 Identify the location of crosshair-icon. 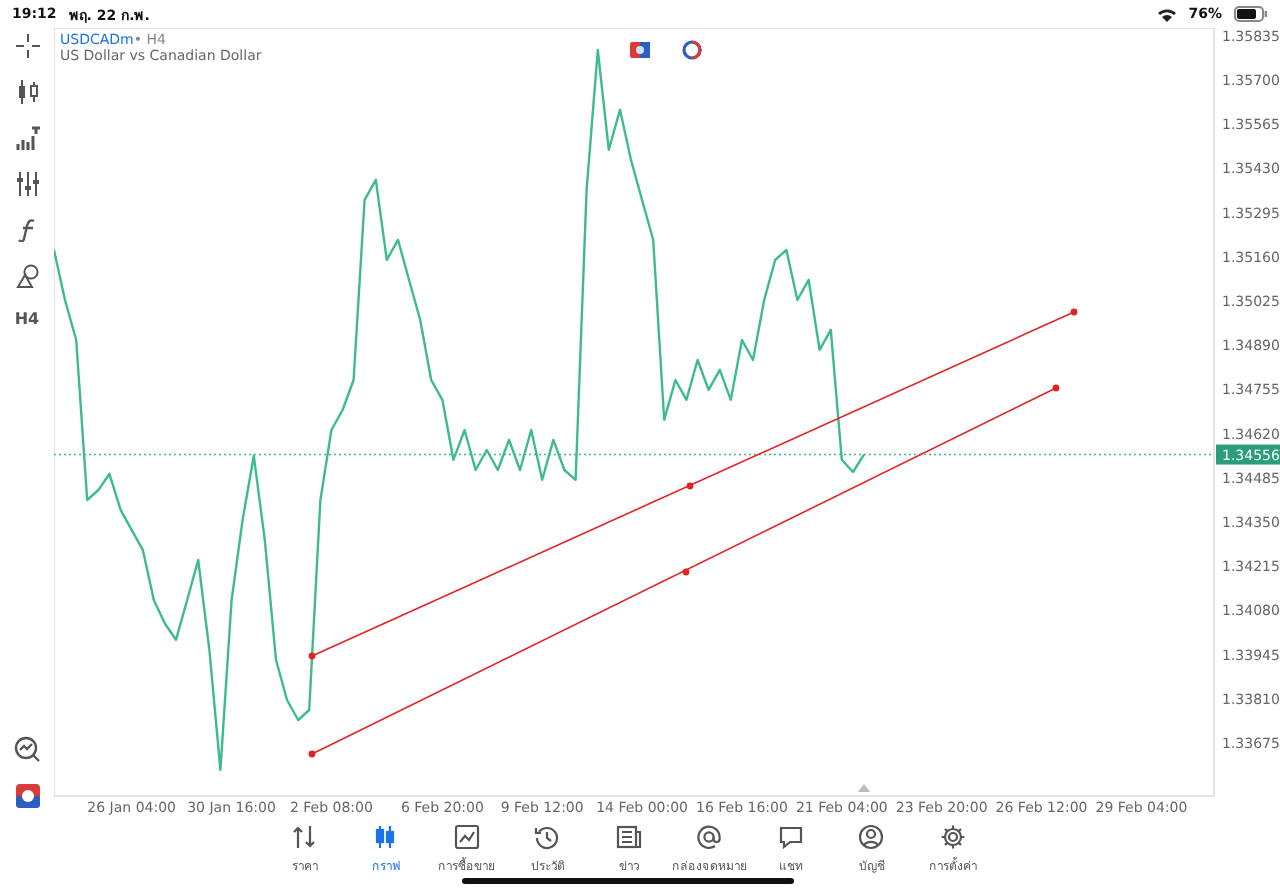
(27, 46).